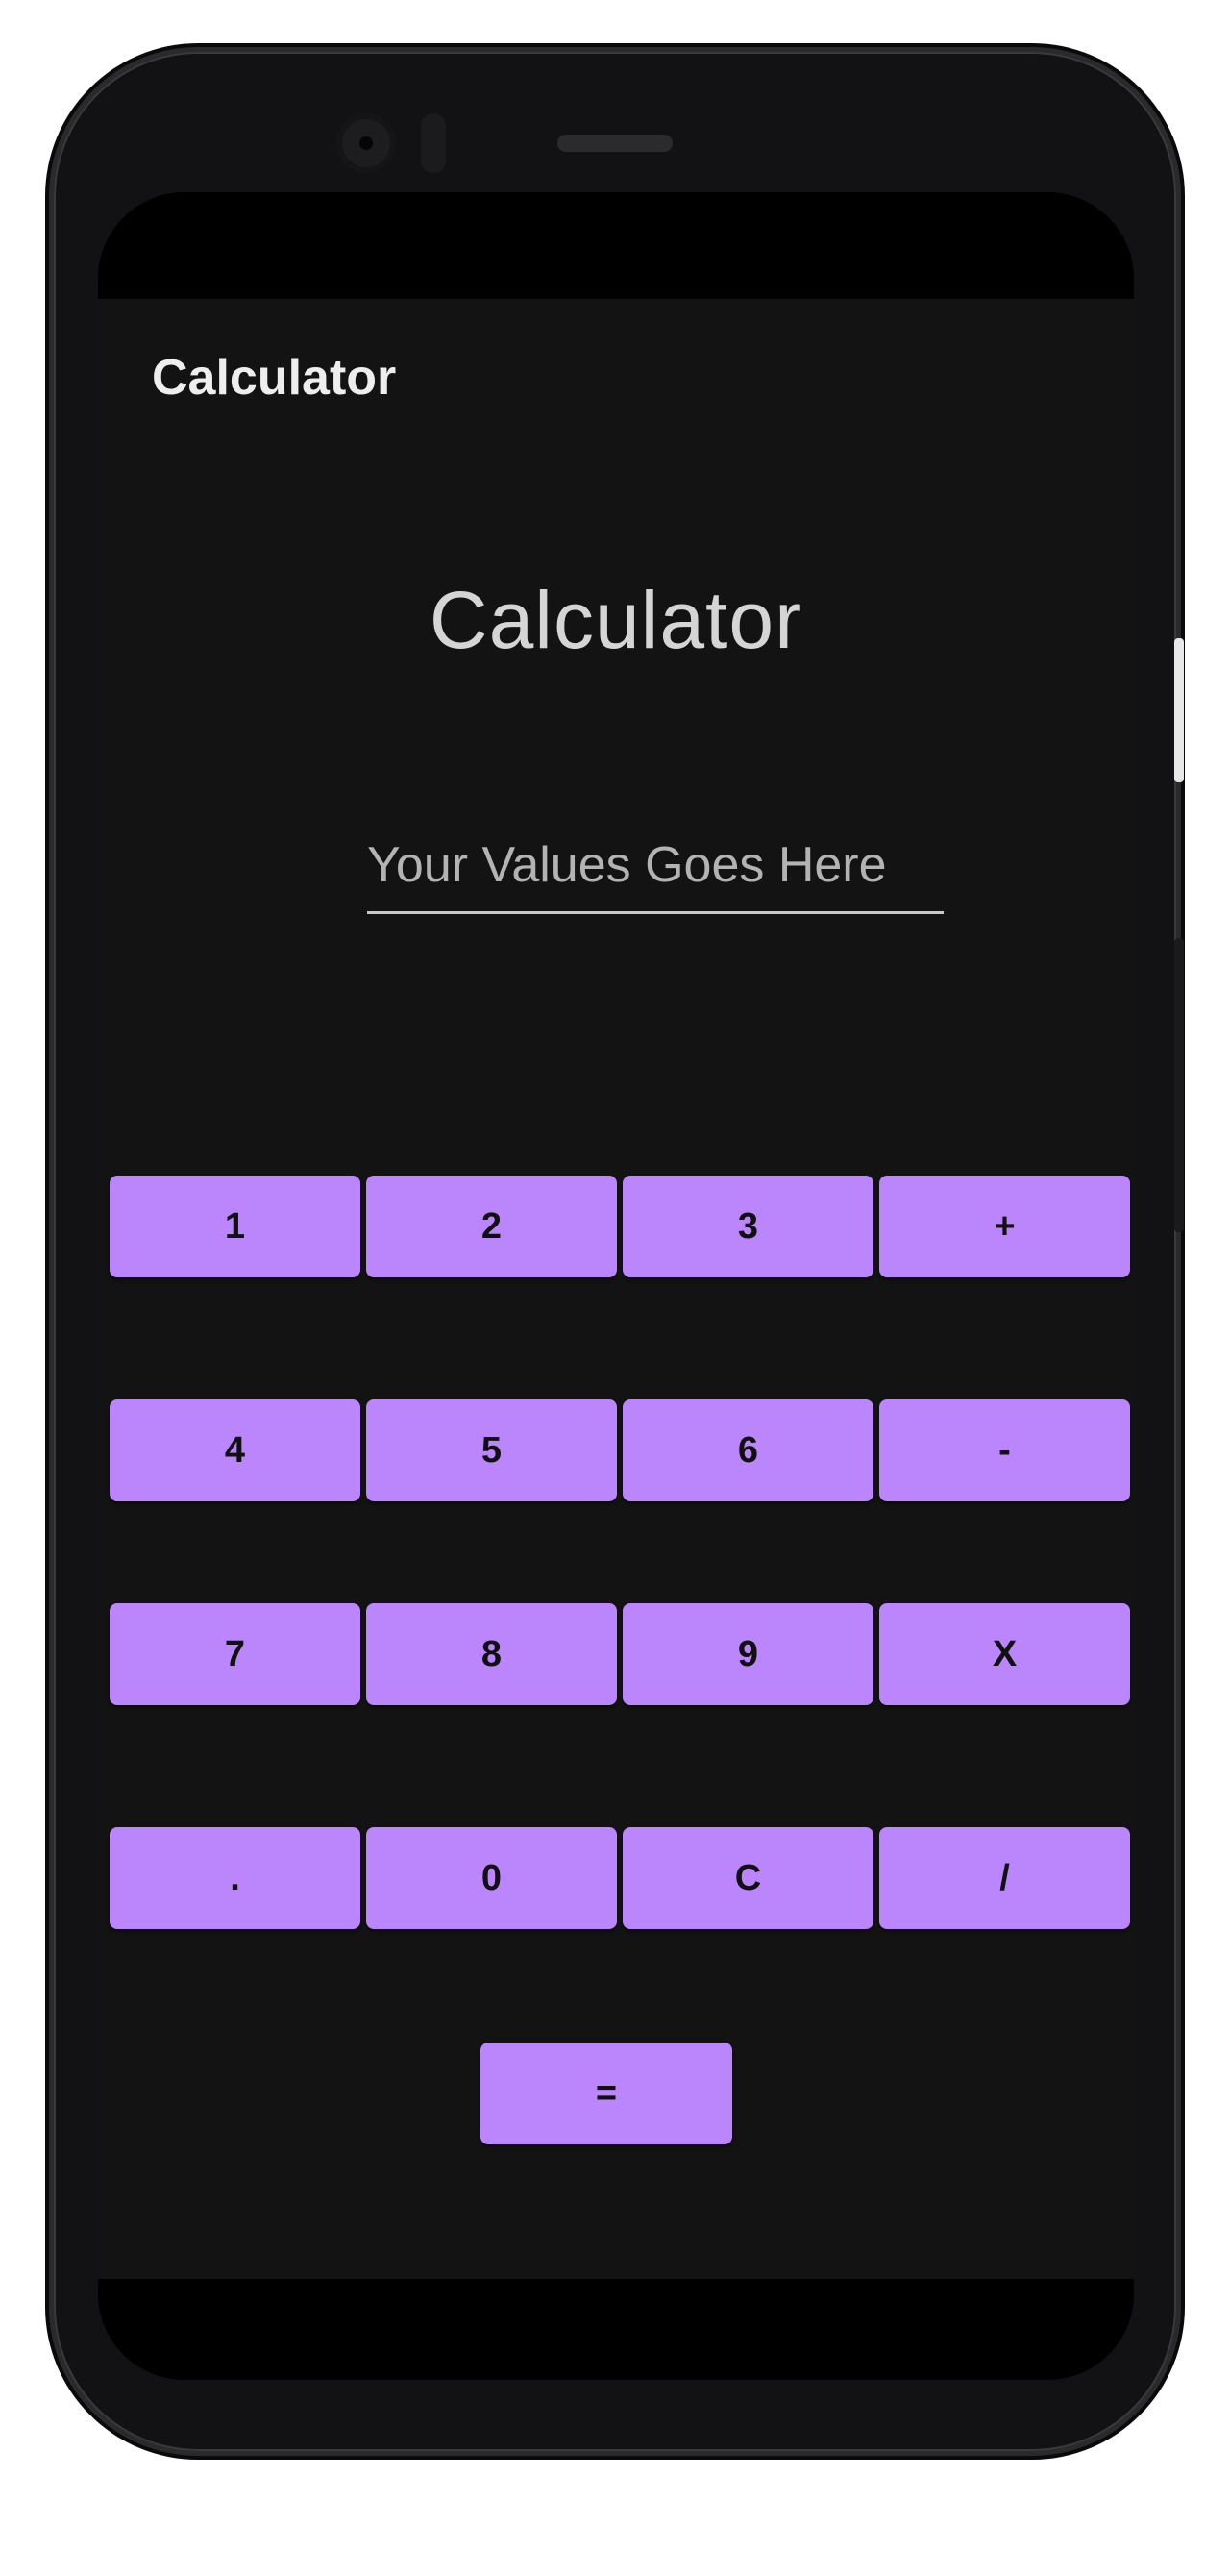 The width and height of the screenshot is (1230, 2576). Describe the element at coordinates (492, 1450) in the screenshot. I see `key-5-button: 5` at that location.